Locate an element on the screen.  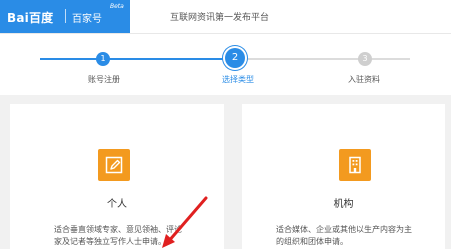
baidu-logo: Bai百度 is located at coordinates (30, 18).